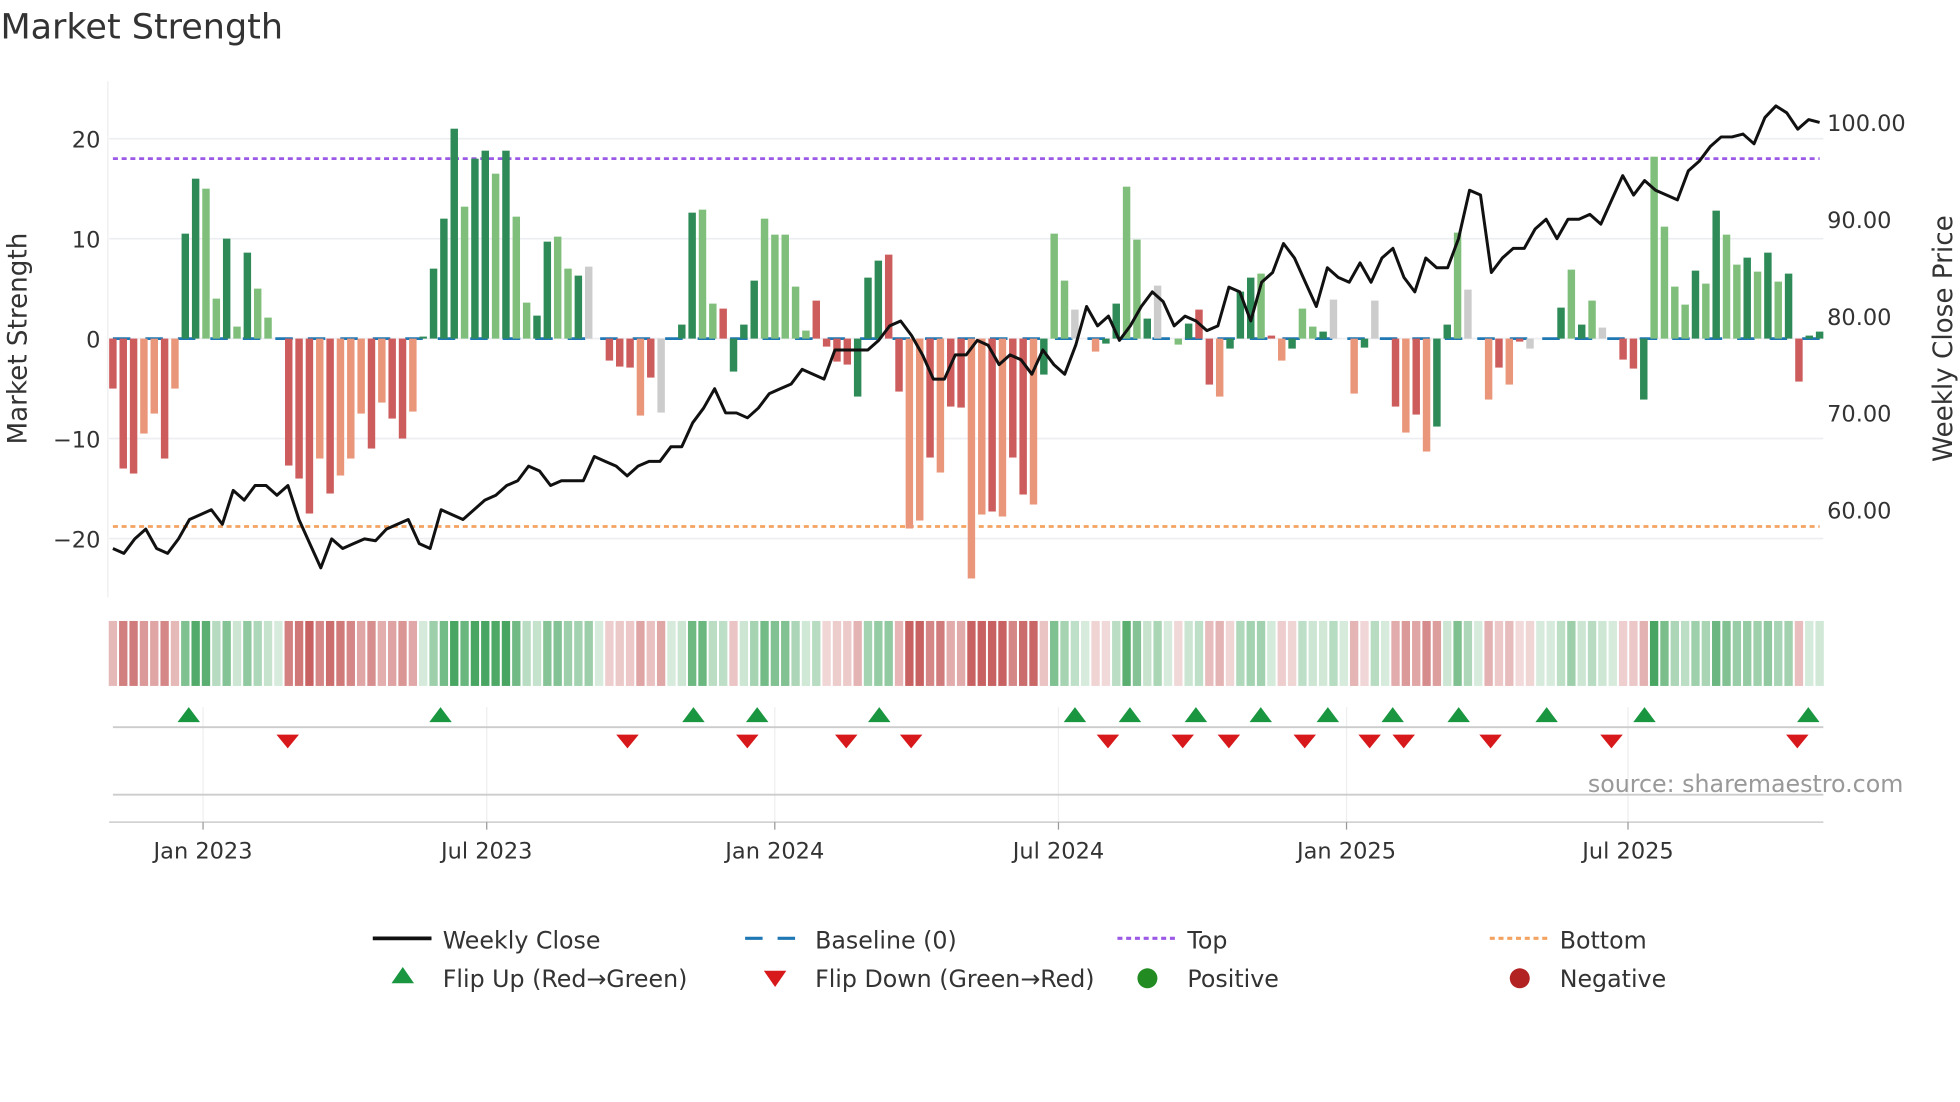 This screenshot has height=1102, width=1960. What do you see at coordinates (851, 940) in the screenshot?
I see `legend-baseline: Baseline (0)` at bounding box center [851, 940].